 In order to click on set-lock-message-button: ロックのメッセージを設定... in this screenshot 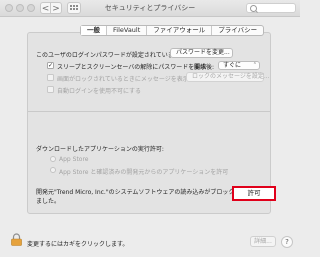, I will do `click(228, 77)`.